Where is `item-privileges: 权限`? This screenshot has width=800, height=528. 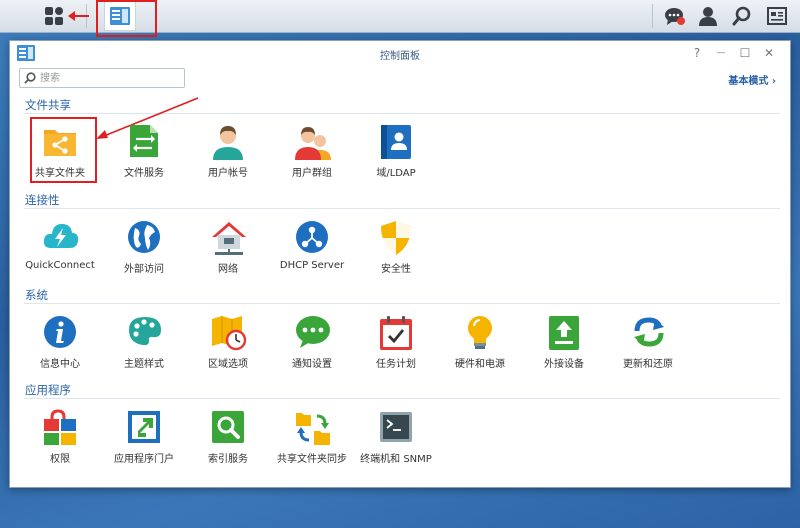
item-privileges: 权限 is located at coordinates (60, 444).